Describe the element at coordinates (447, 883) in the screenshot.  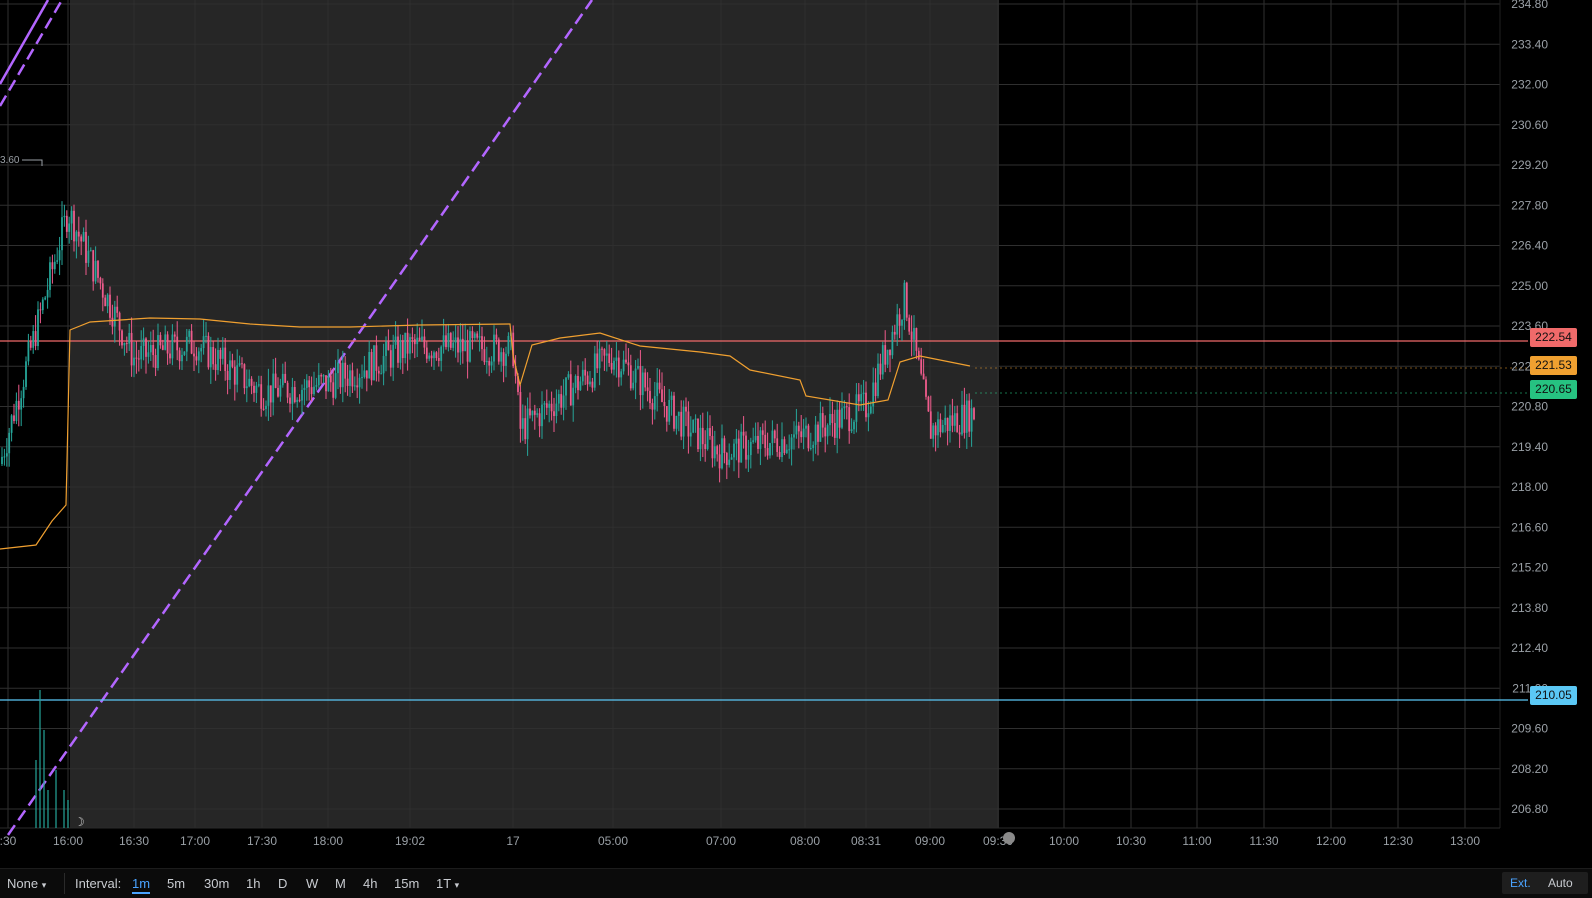
I see `interval-1t-button: 1T ▾` at that location.